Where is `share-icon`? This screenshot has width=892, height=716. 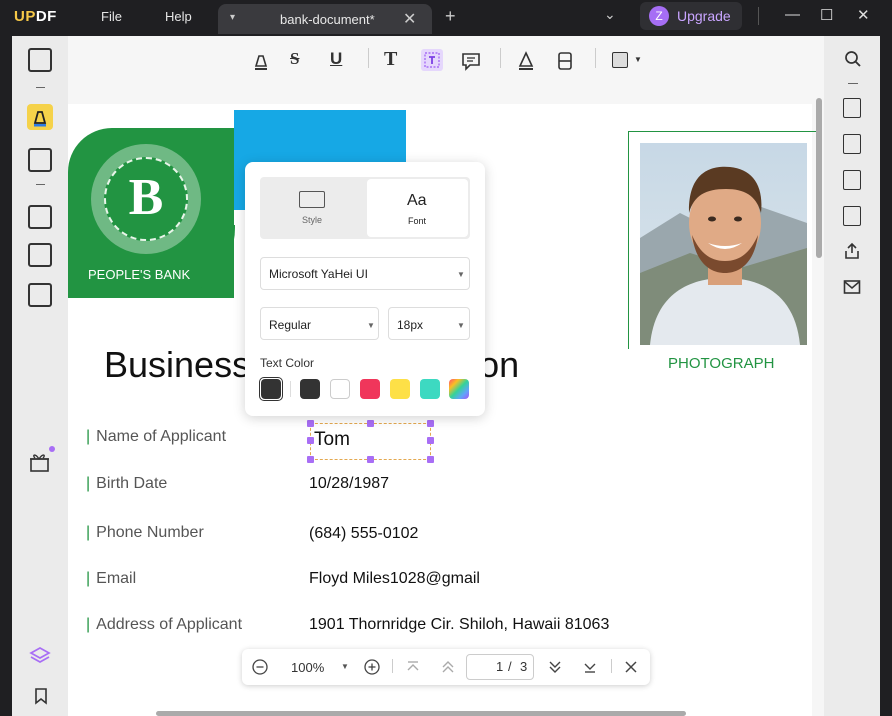 share-icon is located at coordinates (852, 253).